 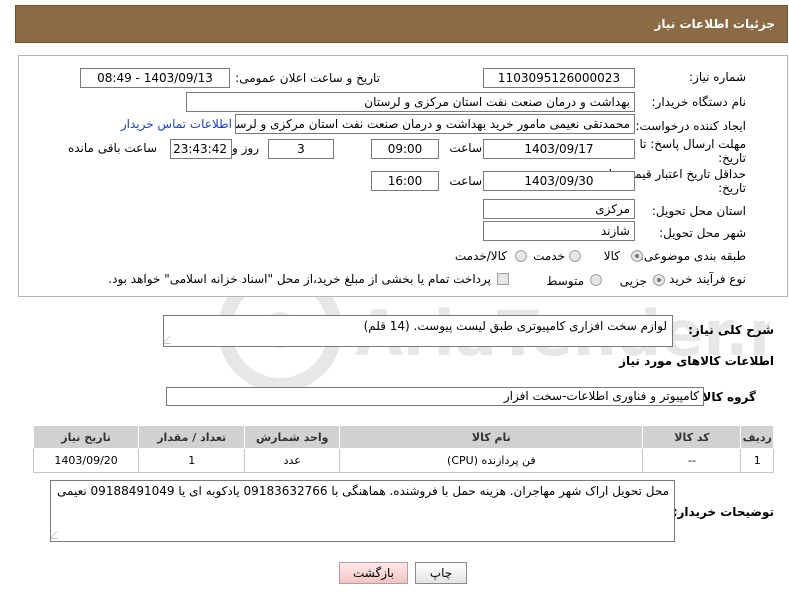 I want to click on province-field: مرکزی, so click(x=559, y=209).